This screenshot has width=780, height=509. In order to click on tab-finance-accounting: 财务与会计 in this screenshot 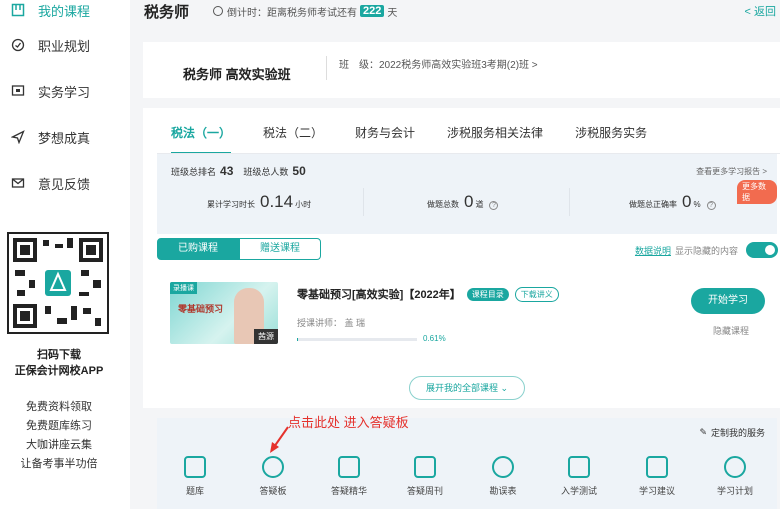, I will do `click(385, 135)`.